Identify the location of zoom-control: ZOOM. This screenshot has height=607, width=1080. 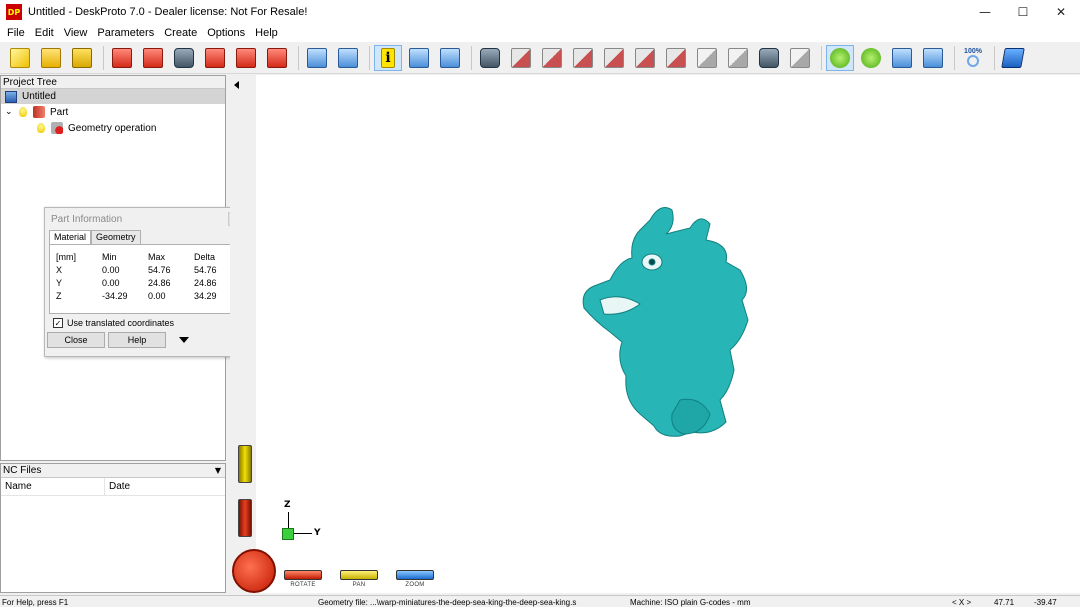
(415, 579).